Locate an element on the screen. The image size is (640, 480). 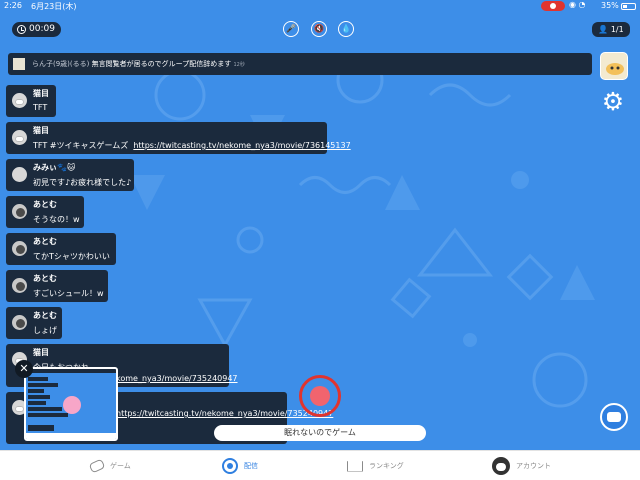
person-icon: 👤 is located at coordinates (603, 29).